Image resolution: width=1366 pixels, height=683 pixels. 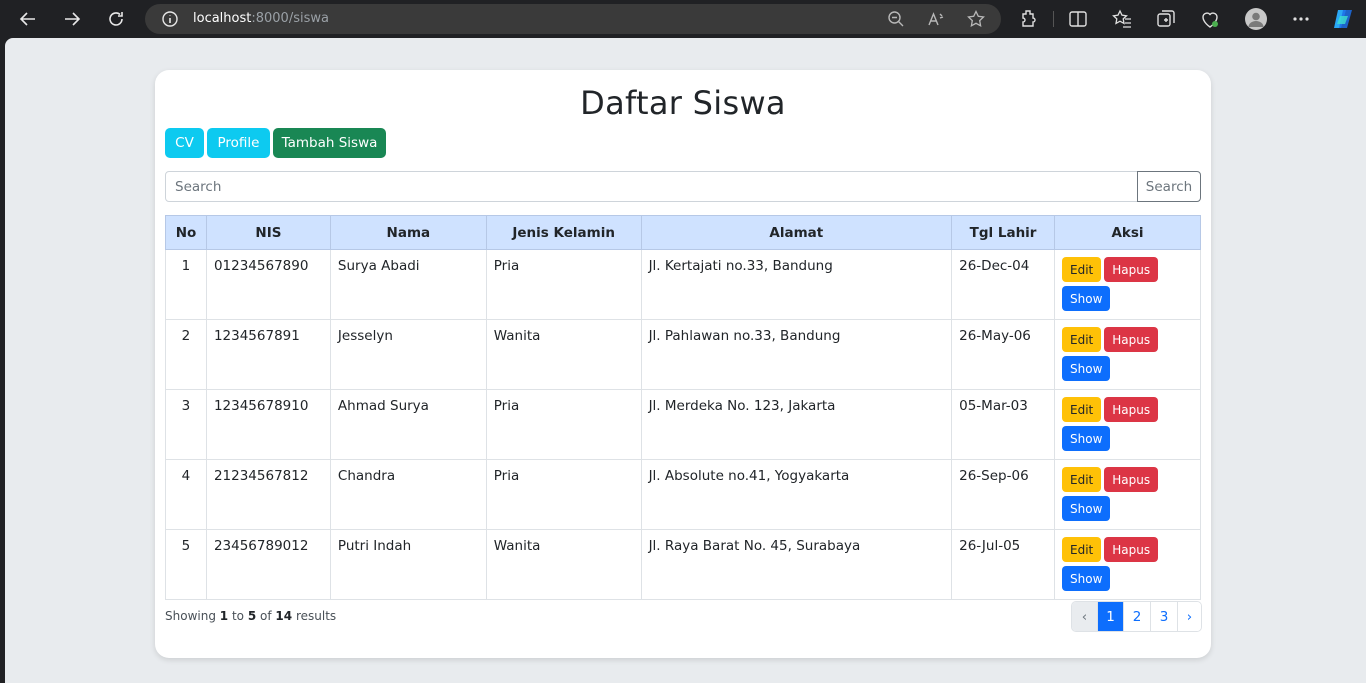 What do you see at coordinates (190, 616) in the screenshot?
I see `summary-prefix: Showing` at bounding box center [190, 616].